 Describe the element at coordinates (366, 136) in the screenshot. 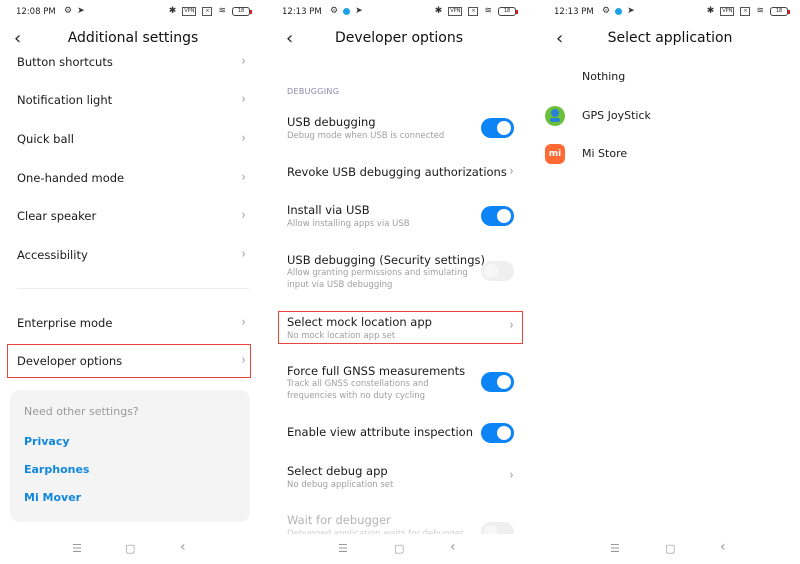

I see `option-subtitle: Debug mode when USB is connected` at that location.